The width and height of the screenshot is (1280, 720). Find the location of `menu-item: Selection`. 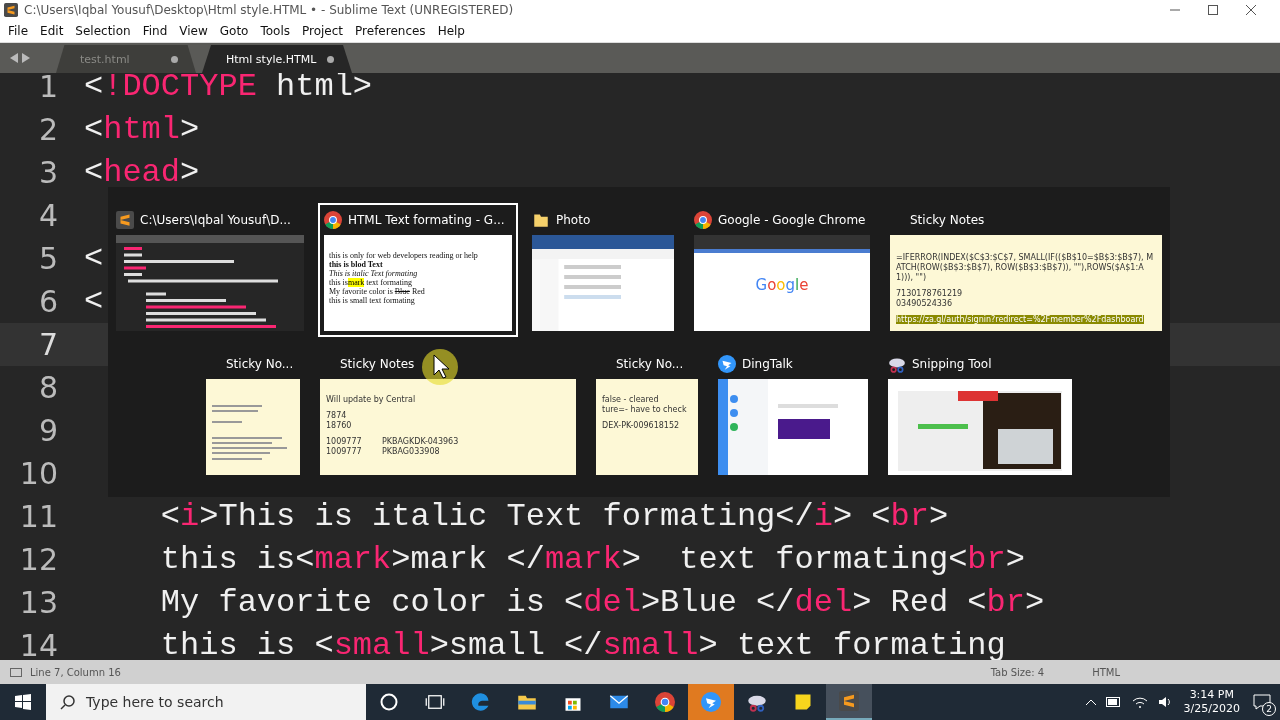

menu-item: Selection is located at coordinates (103, 31).